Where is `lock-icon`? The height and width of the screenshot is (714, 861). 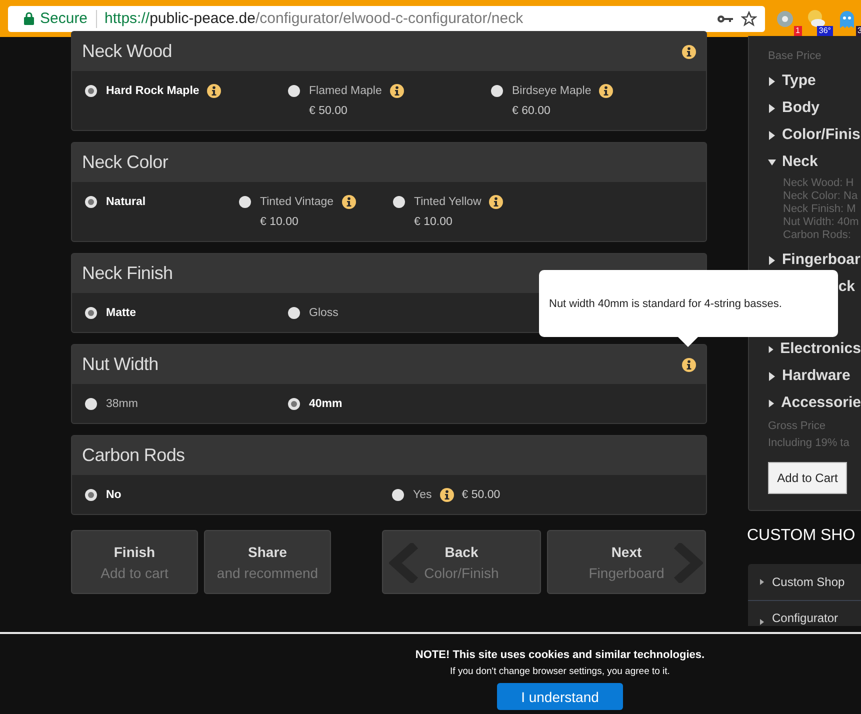 lock-icon is located at coordinates (29, 18).